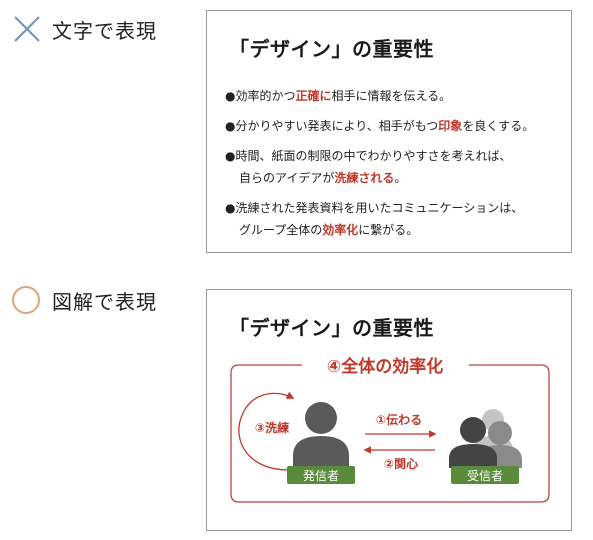  I want to click on bullet-item: ●効率的かつ正確に相手に情報を伝える。, so click(395, 96).